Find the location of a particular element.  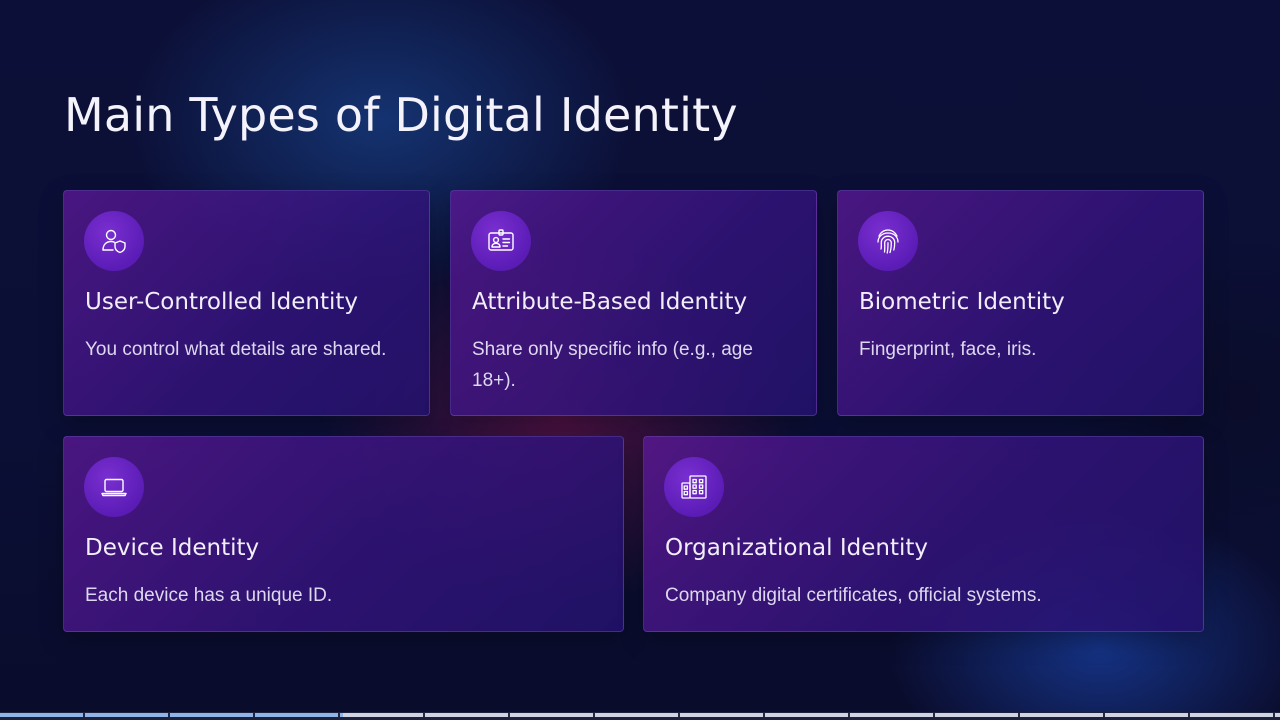

card-description: Each device has a unique ID. is located at coordinates (209, 595).